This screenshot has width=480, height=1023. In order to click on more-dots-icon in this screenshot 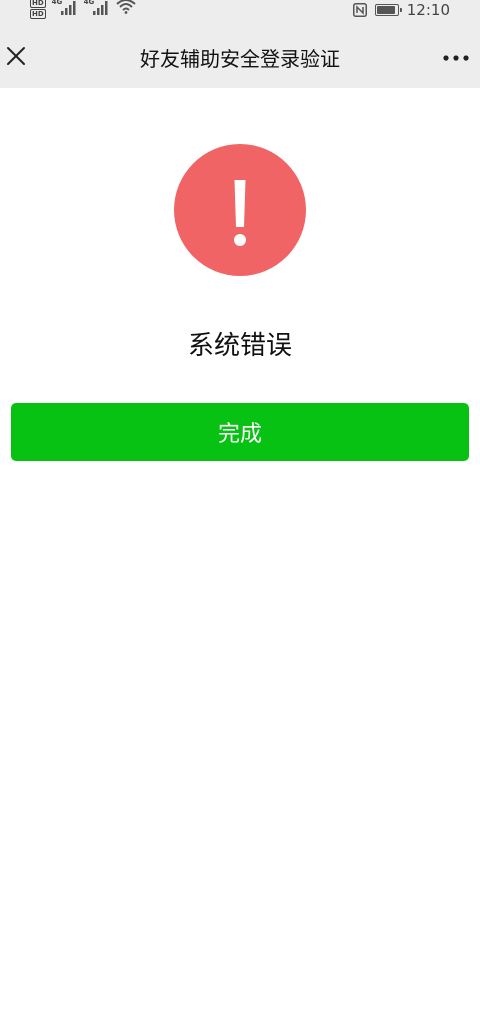, I will do `click(456, 58)`.